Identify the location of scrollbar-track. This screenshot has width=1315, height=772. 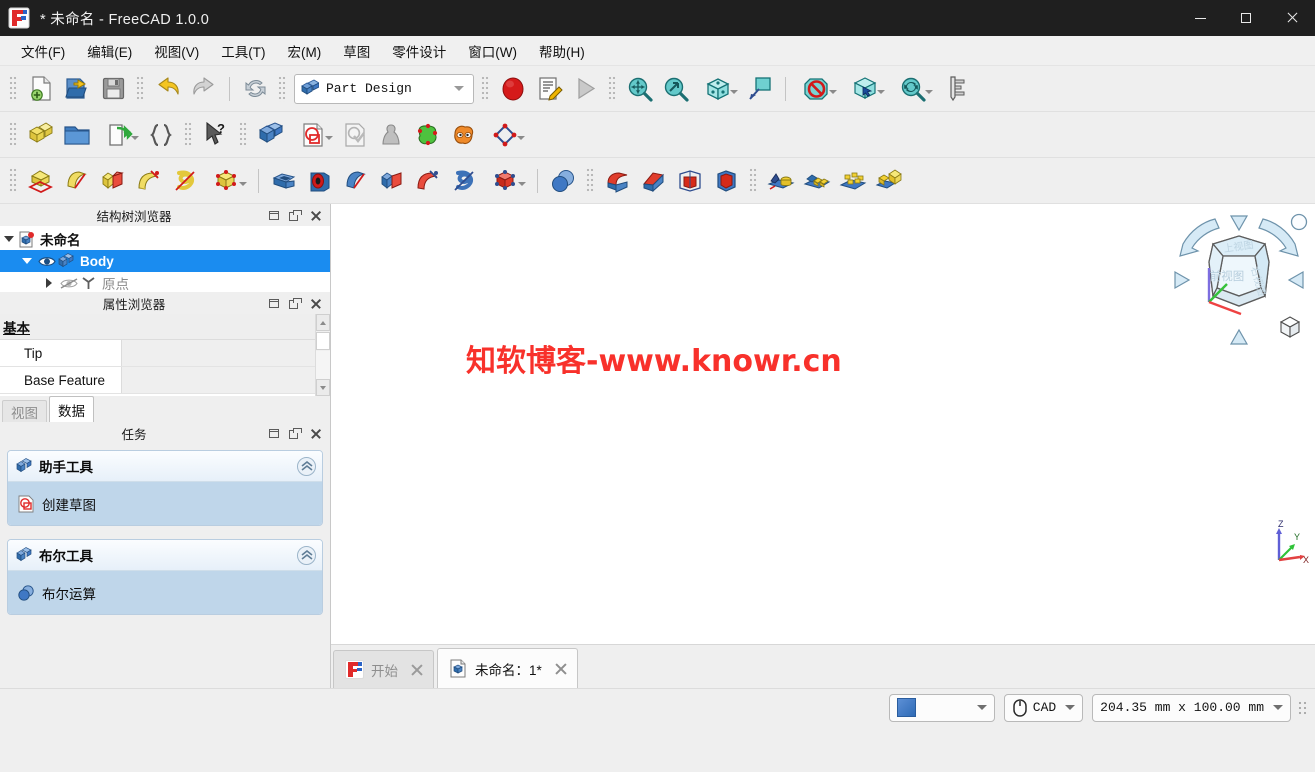
(323, 365).